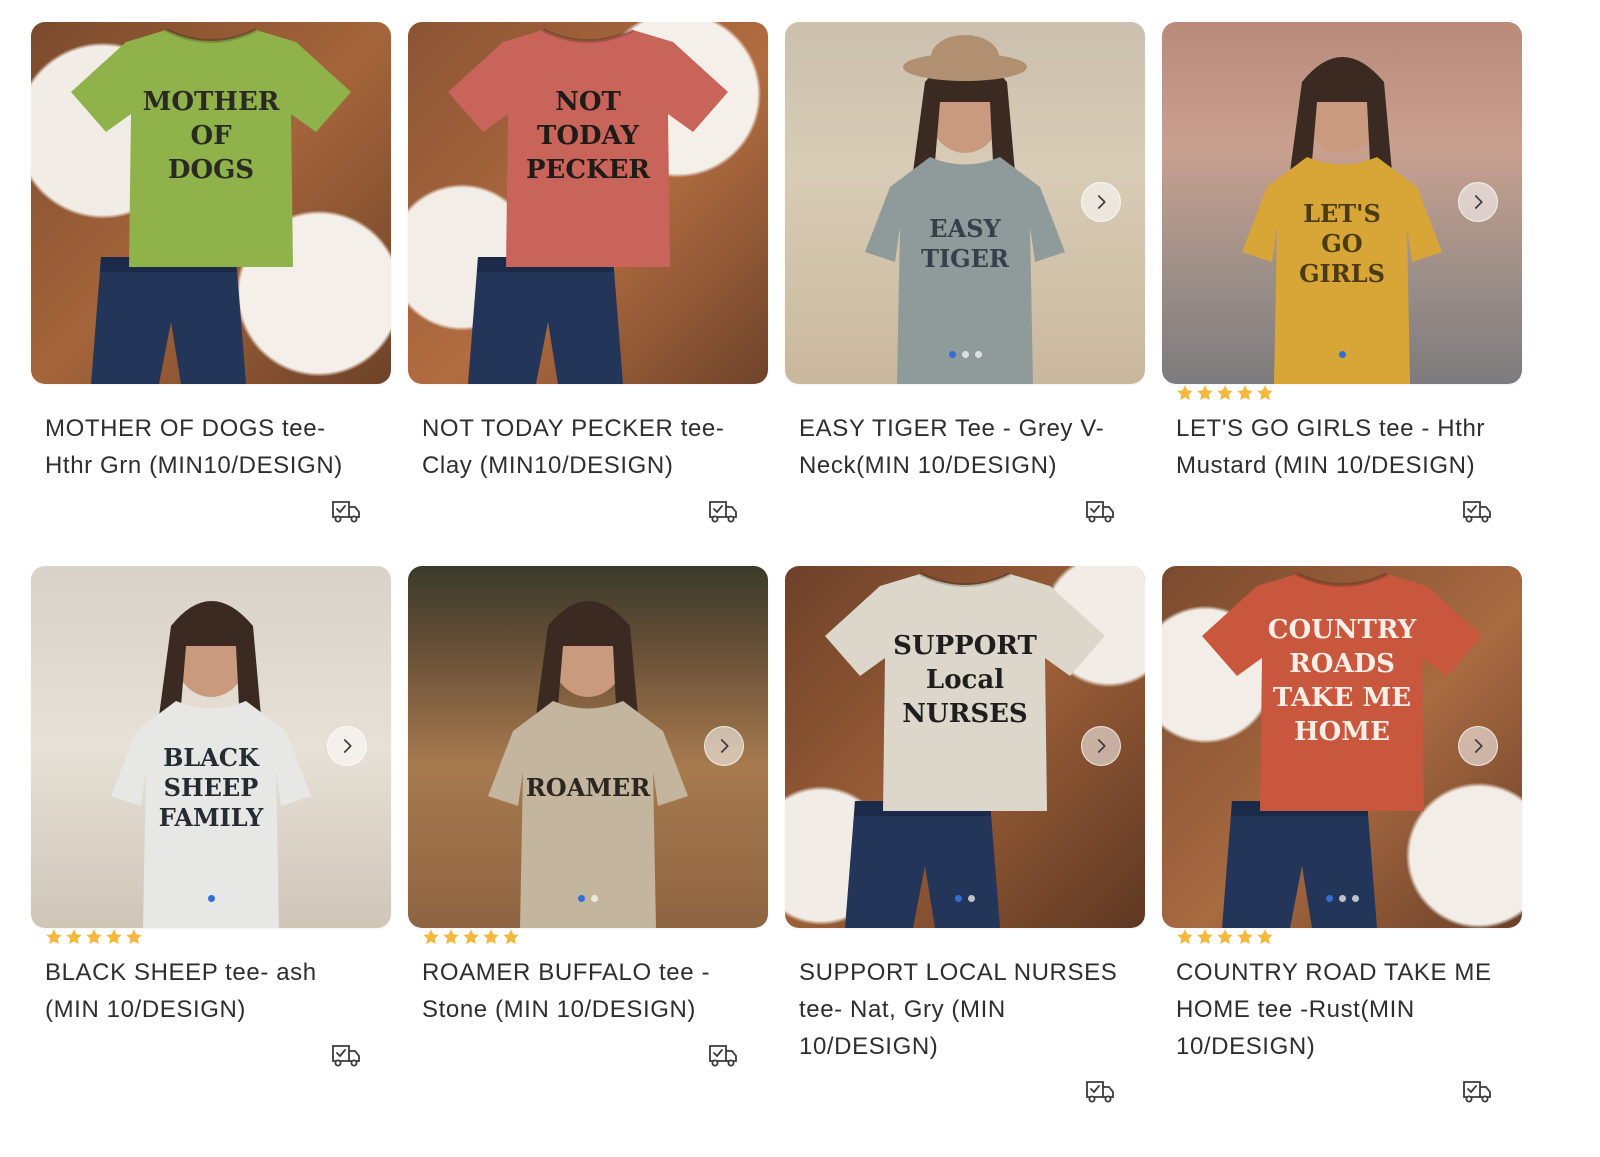  Describe the element at coordinates (210, 991) in the screenshot. I see `product-title: BLACK SHEEP tee- ash (MIN 10/DESIGN)` at that location.